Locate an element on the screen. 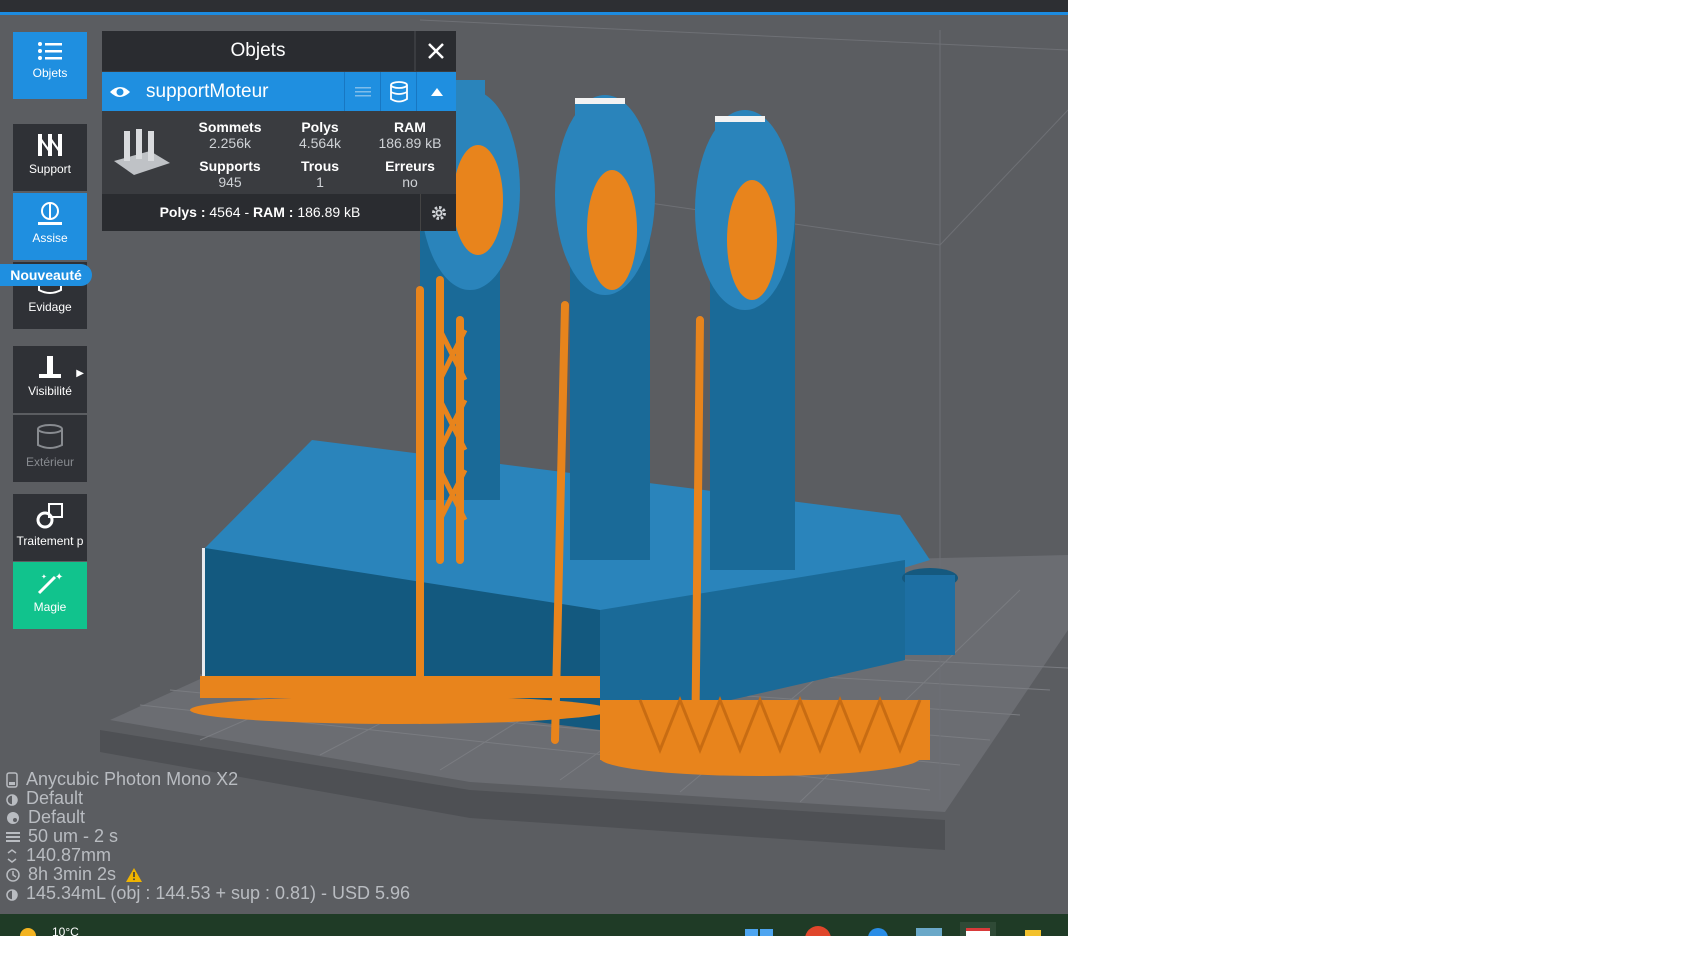 Image resolution: width=1706 pixels, height=974 pixels. warning-icon is located at coordinates (134, 874).